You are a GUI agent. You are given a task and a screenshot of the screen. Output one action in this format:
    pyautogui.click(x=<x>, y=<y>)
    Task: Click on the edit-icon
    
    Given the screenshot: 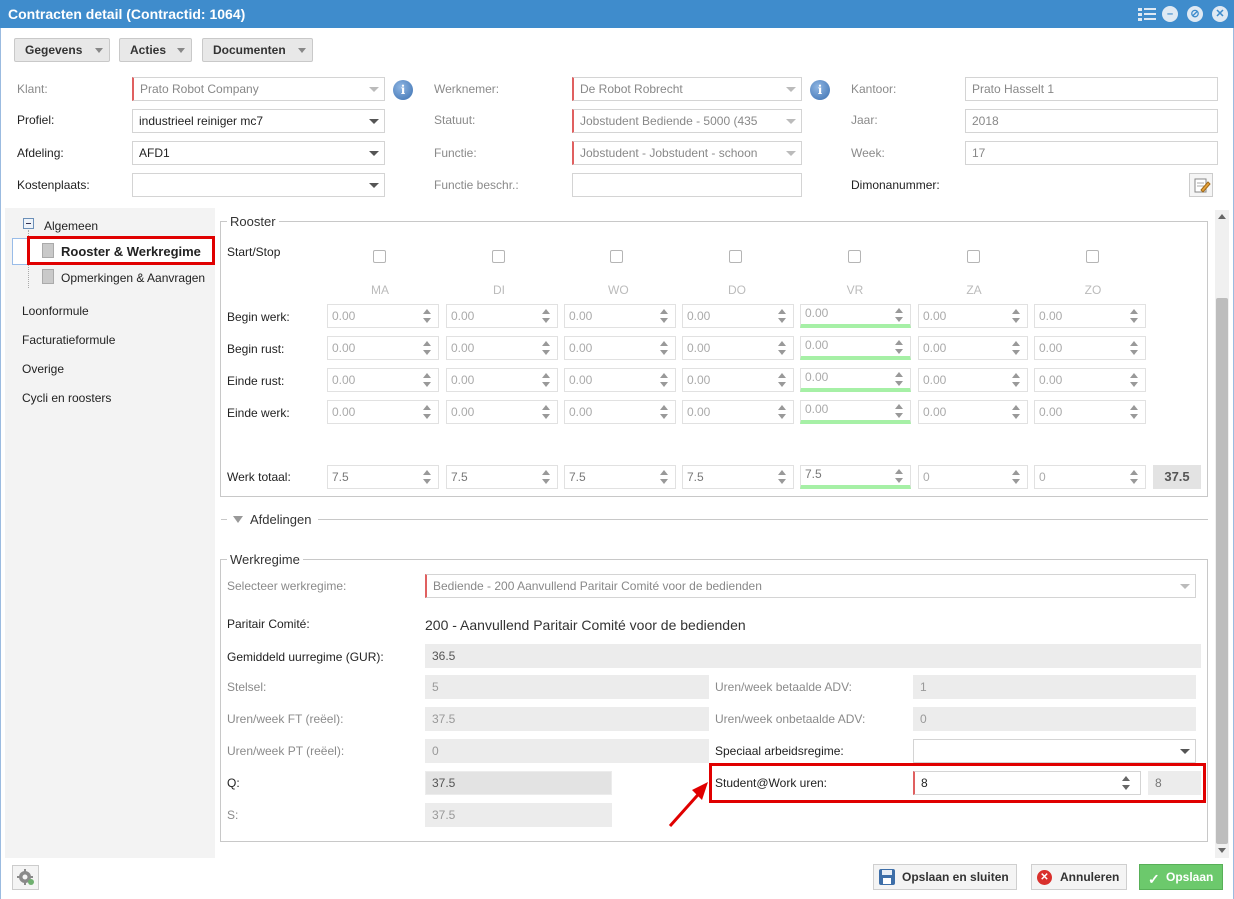 What is the action you would take?
    pyautogui.click(x=1201, y=185)
    